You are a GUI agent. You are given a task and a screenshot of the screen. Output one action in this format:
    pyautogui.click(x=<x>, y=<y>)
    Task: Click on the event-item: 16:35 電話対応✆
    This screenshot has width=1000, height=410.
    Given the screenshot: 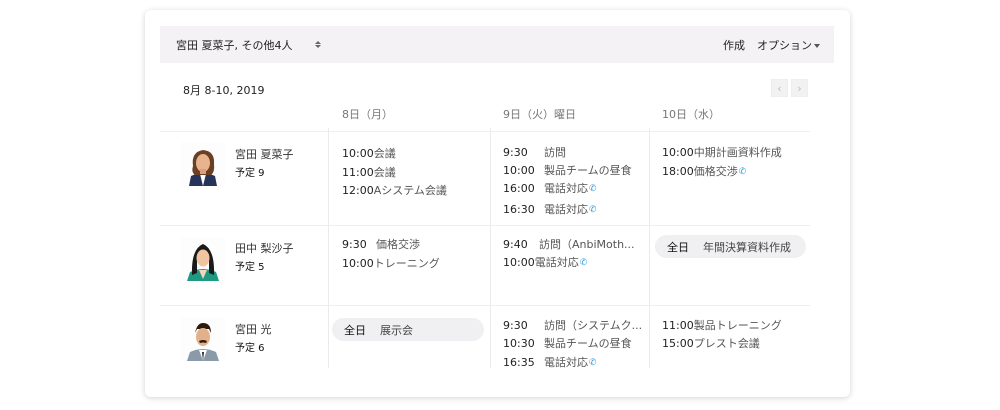 What is the action you would take?
    pyautogui.click(x=550, y=362)
    